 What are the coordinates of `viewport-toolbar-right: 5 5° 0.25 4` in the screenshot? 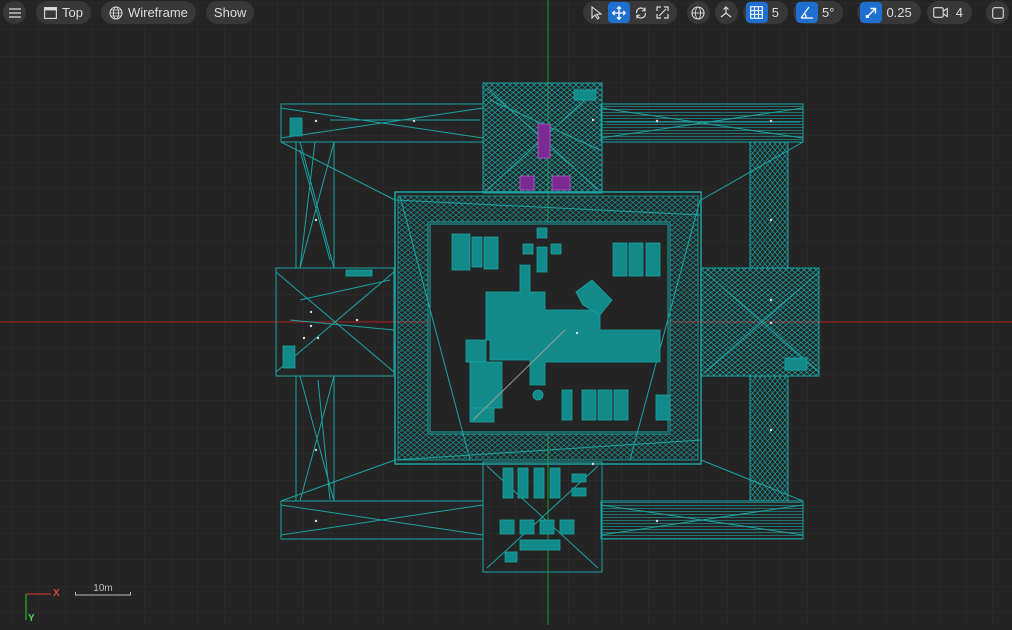 It's located at (795, 12).